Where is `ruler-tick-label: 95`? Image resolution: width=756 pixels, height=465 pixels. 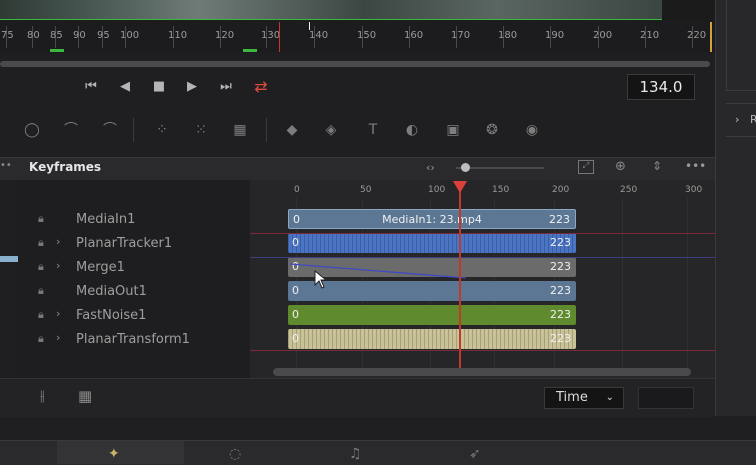 ruler-tick-label: 95 is located at coordinates (103, 35).